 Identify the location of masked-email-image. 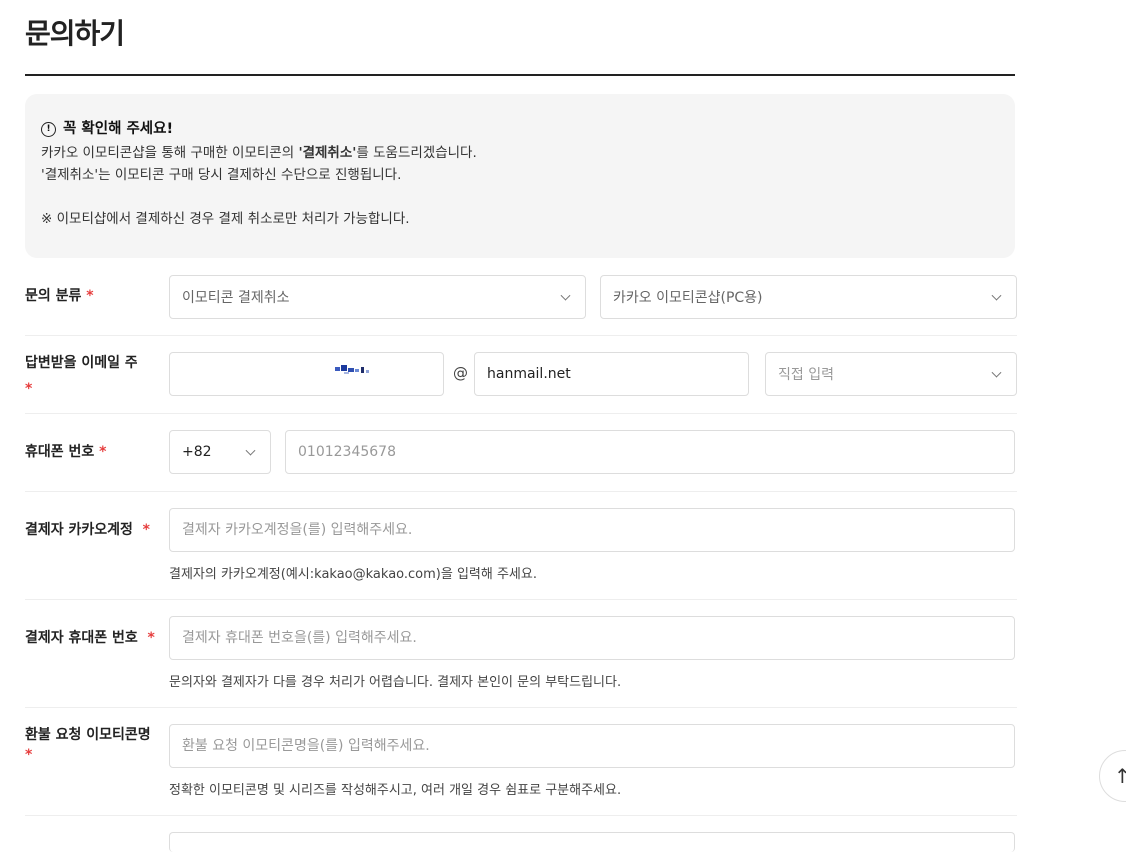
(352, 369).